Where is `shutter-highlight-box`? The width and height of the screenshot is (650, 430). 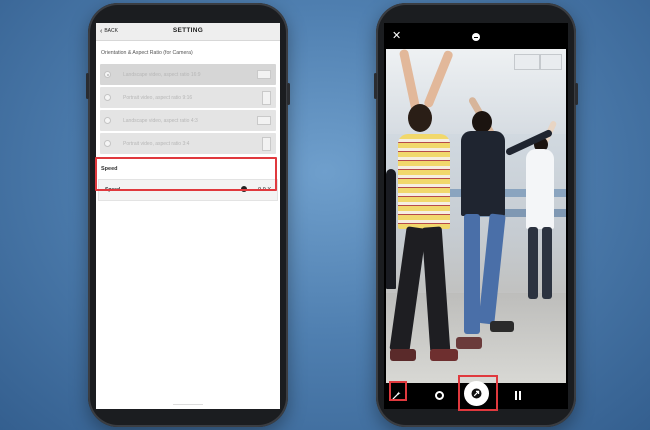
shutter-highlight-box is located at coordinates (478, 393).